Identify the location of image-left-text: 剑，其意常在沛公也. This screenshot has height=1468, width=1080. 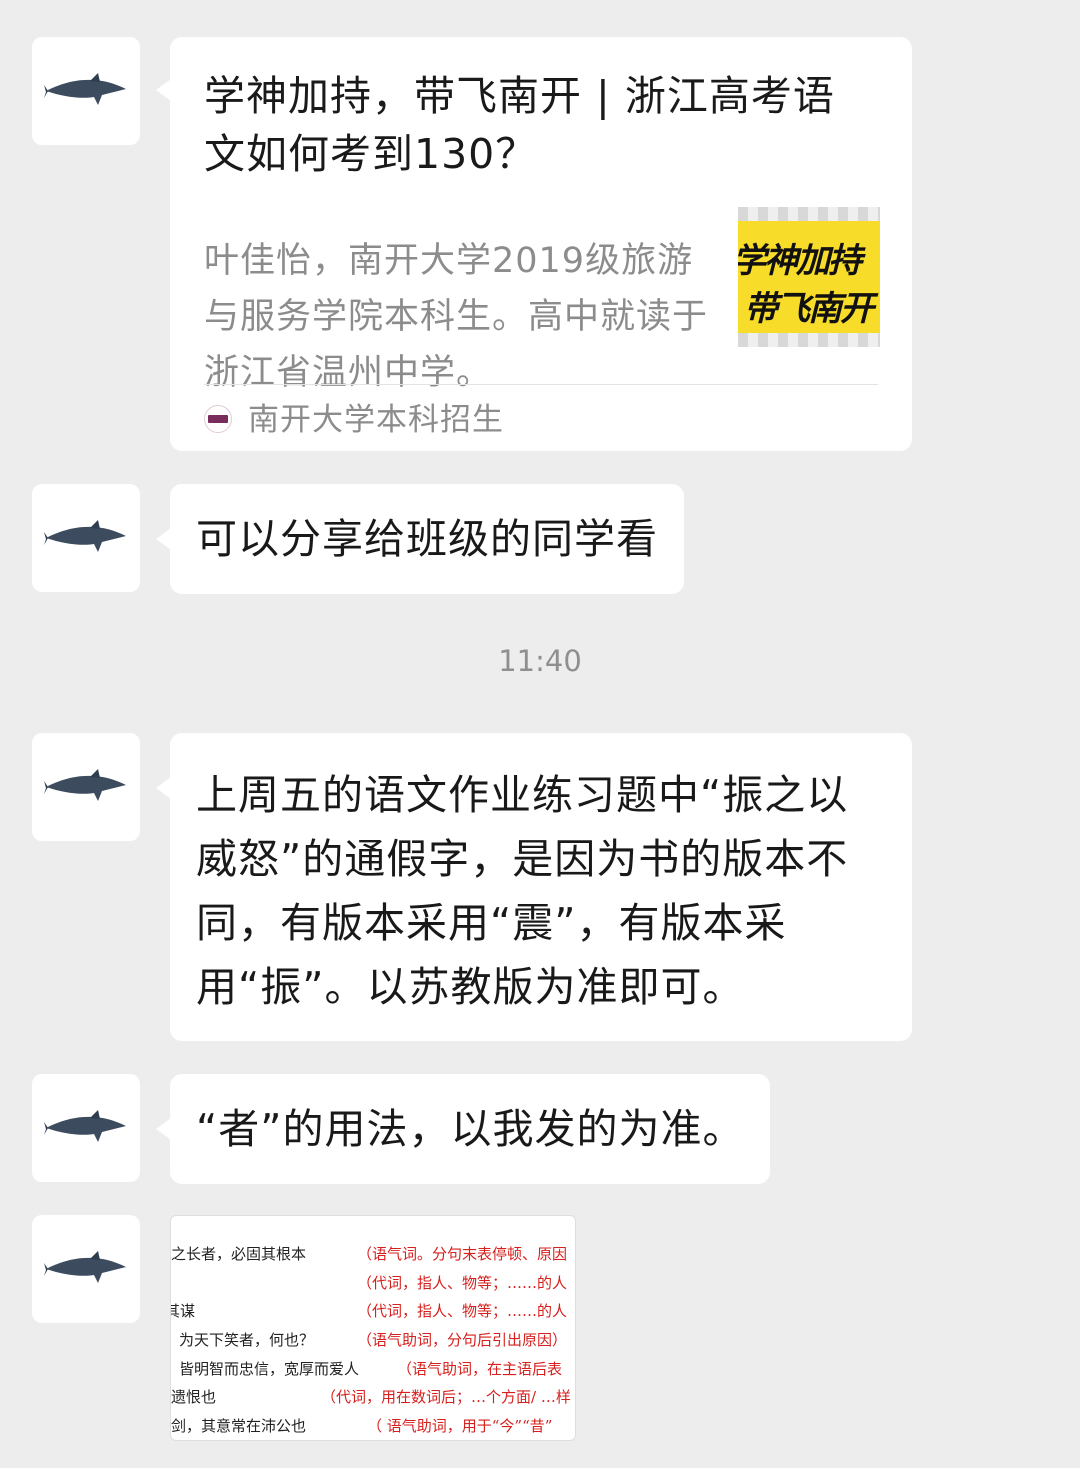
(239, 1426).